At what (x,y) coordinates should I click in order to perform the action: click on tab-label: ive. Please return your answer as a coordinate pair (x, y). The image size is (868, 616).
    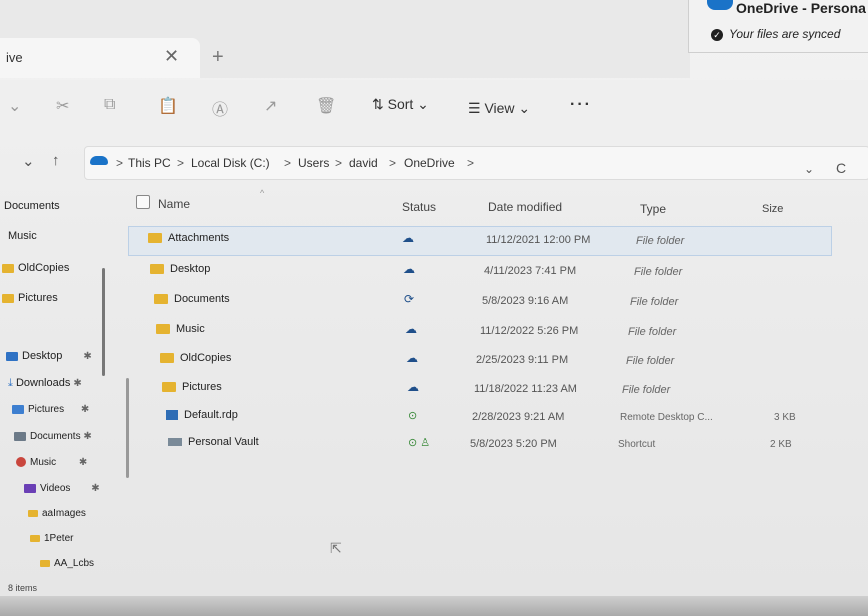
    Looking at the image, I should click on (14, 57).